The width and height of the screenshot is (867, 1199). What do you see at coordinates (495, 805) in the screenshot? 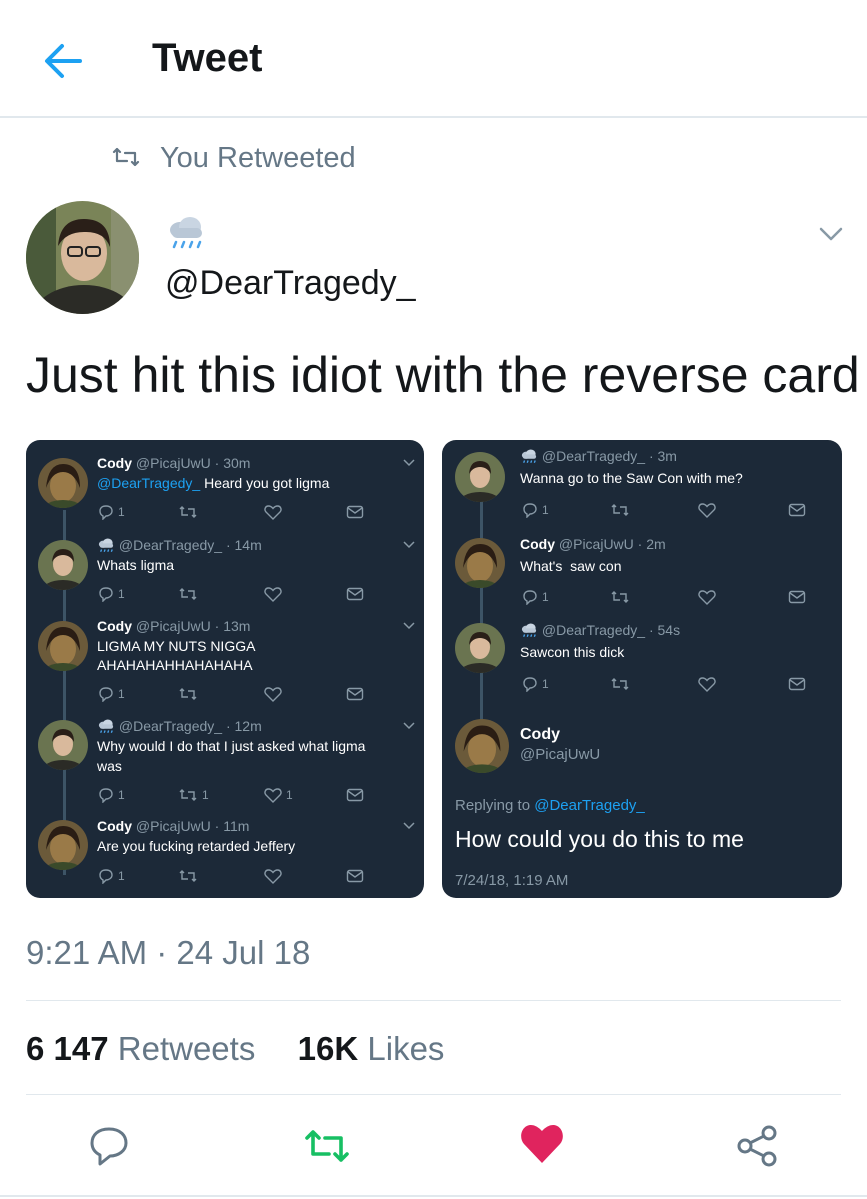
I see `replying-to-prefix: Replying to` at bounding box center [495, 805].